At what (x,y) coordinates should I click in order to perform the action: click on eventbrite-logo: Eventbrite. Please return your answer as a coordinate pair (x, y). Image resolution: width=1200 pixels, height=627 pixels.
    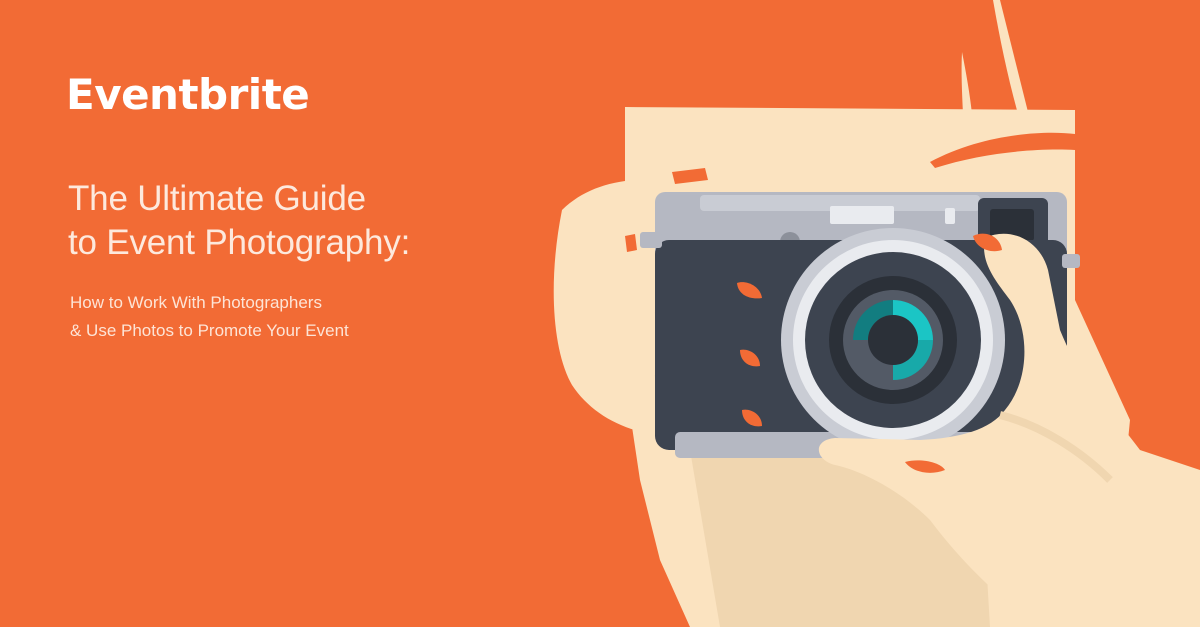
    Looking at the image, I should click on (188, 94).